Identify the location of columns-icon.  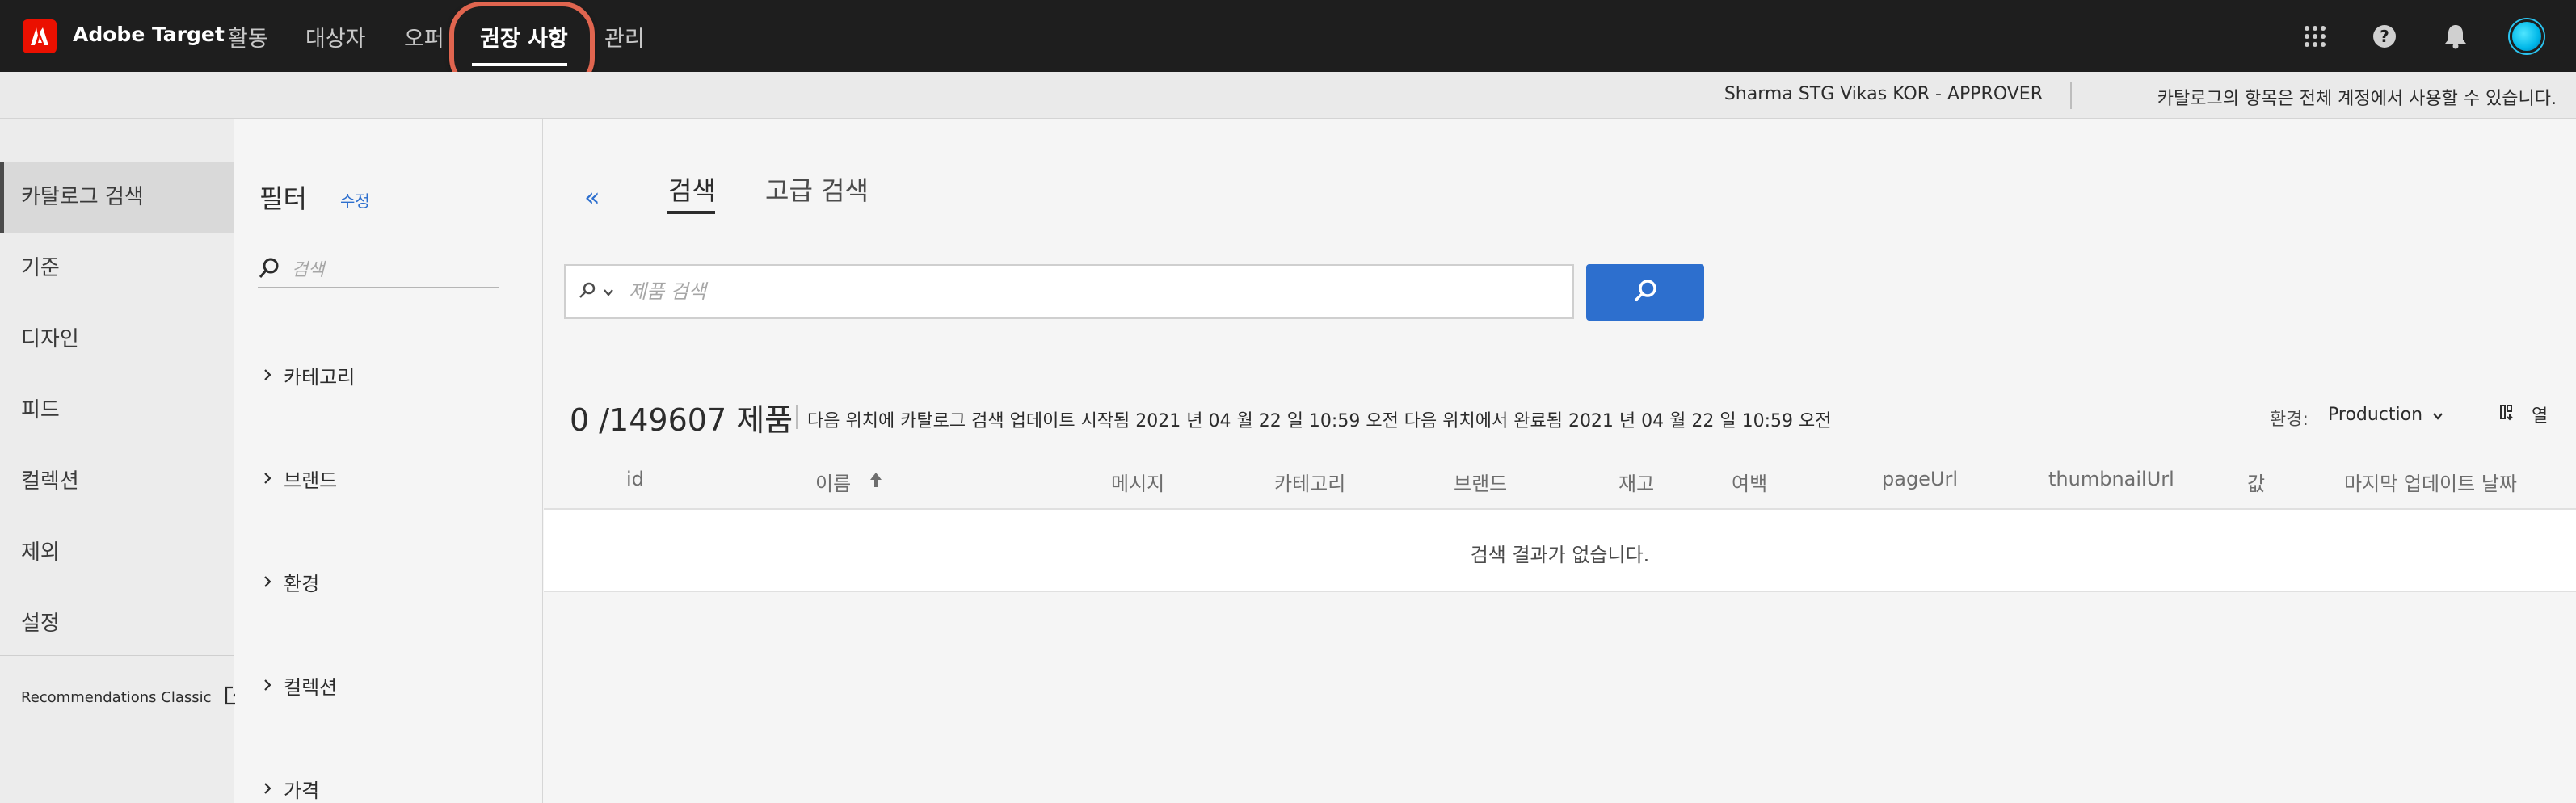
(2508, 415).